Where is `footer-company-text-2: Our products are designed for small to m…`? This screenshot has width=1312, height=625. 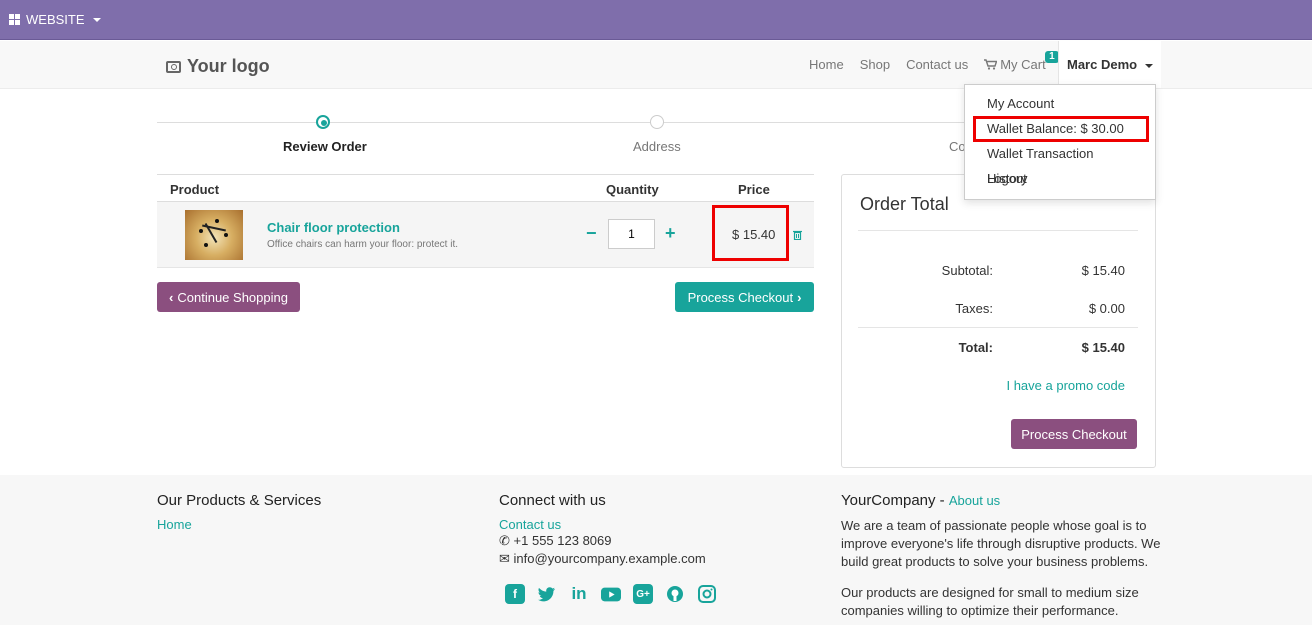
footer-company-text-2: Our products are designed for small to m… is located at coordinates (990, 601).